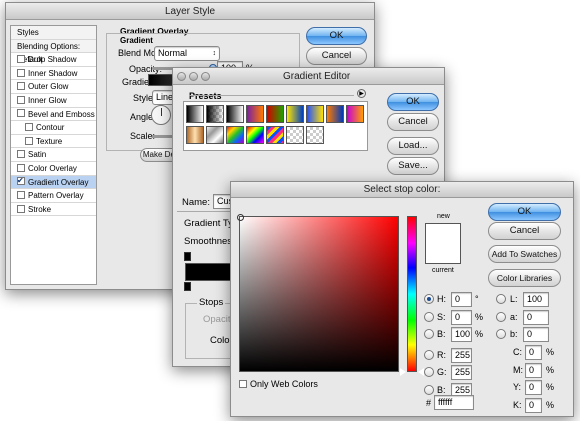 The height and width of the screenshot is (421, 580). What do you see at coordinates (193, 76) in the screenshot?
I see `minimize-window-icon` at bounding box center [193, 76].